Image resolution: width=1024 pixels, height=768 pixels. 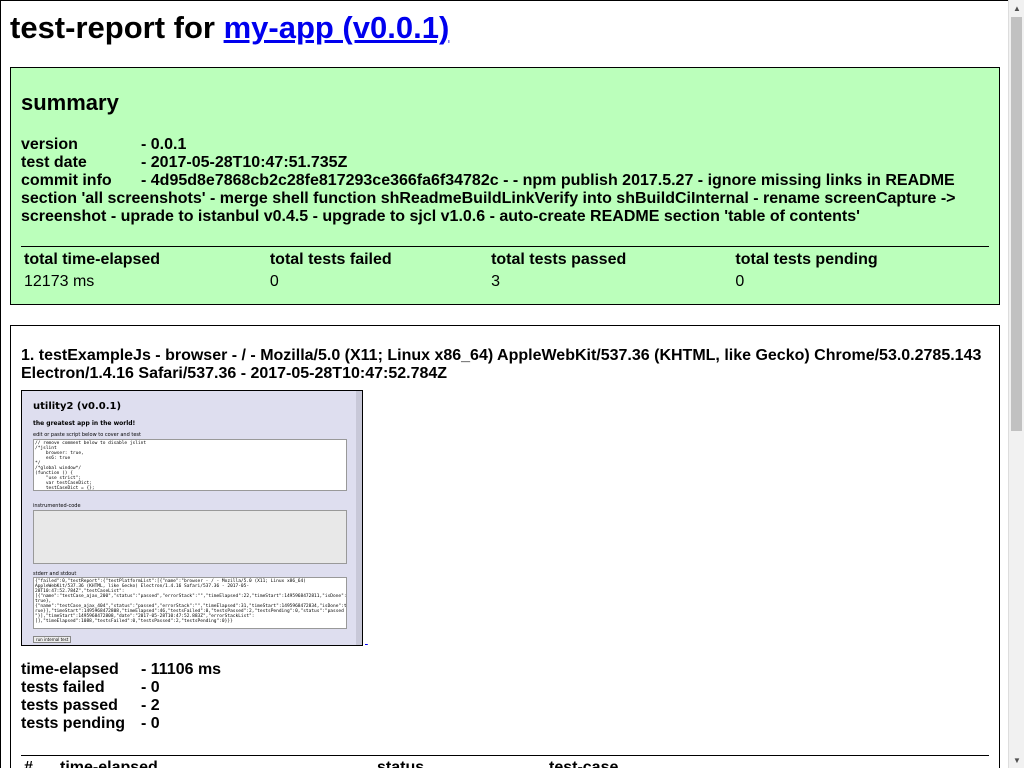 I want to click on scrollbar-thumb, so click(x=1016, y=224).